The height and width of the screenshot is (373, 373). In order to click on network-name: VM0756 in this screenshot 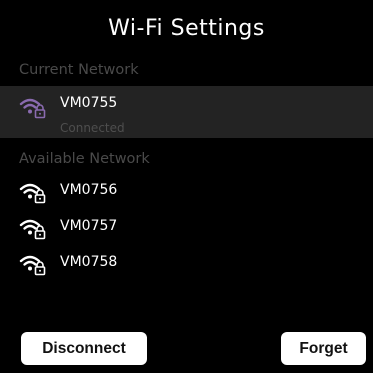, I will do `click(89, 190)`.